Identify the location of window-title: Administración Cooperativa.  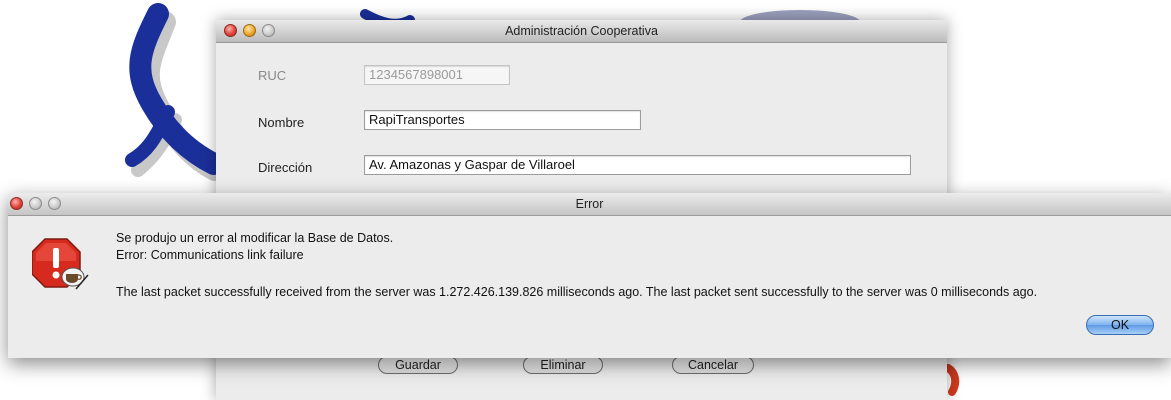
(581, 31).